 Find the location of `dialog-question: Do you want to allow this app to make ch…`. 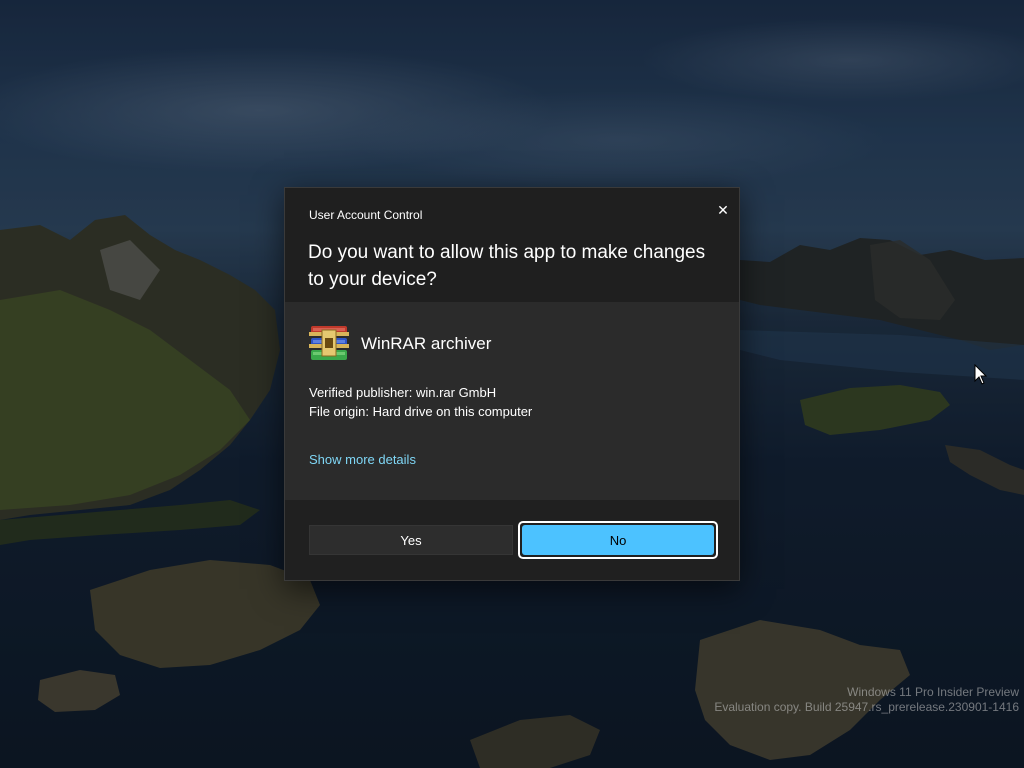

dialog-question: Do you want to allow this app to make ch… is located at coordinates (507, 266).